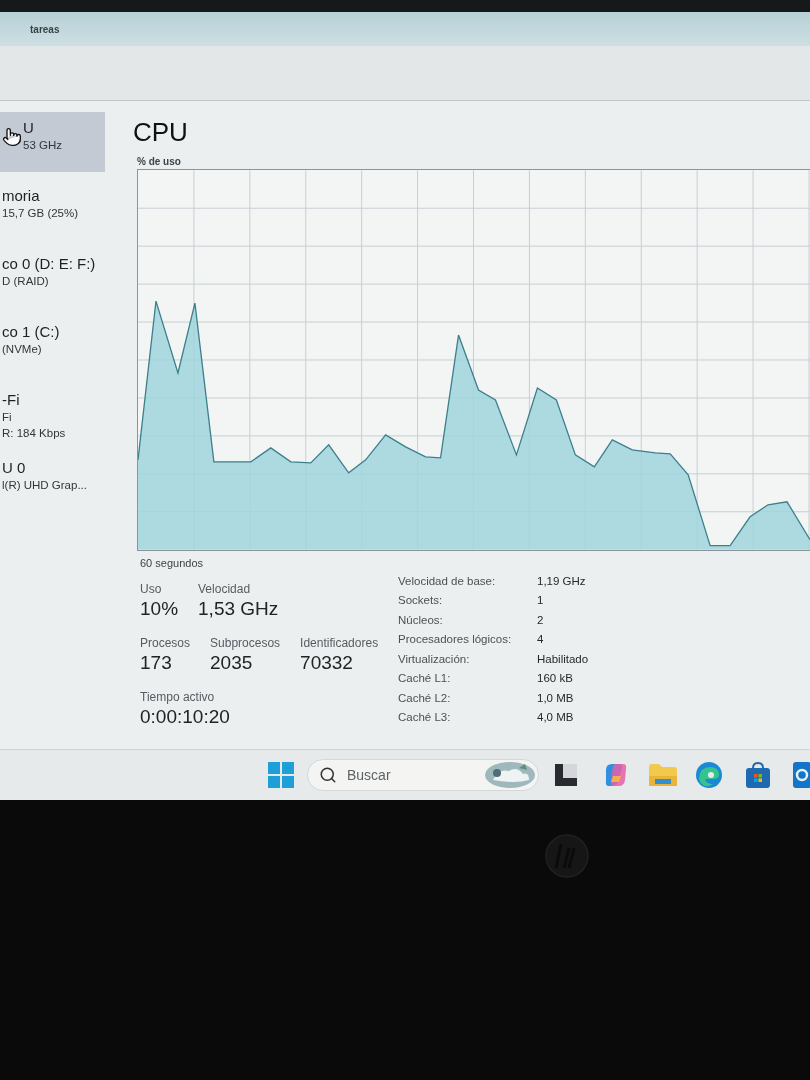  I want to click on spec-label: Procesadores lógicos:, so click(455, 639).